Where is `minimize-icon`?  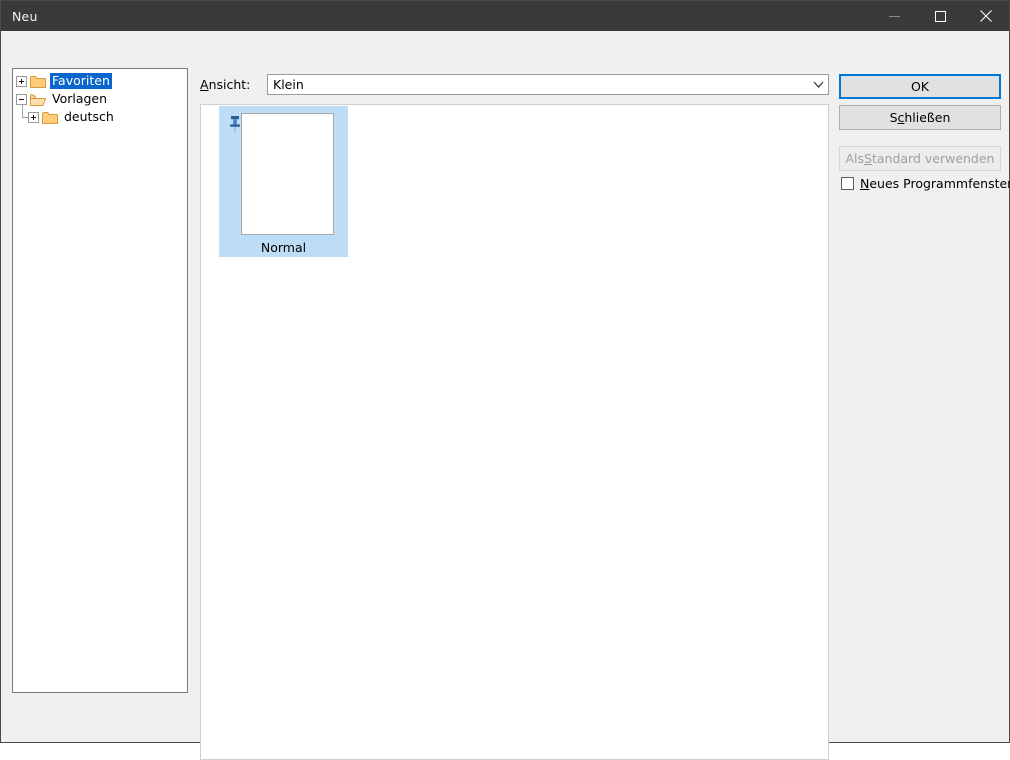
minimize-icon is located at coordinates (894, 16).